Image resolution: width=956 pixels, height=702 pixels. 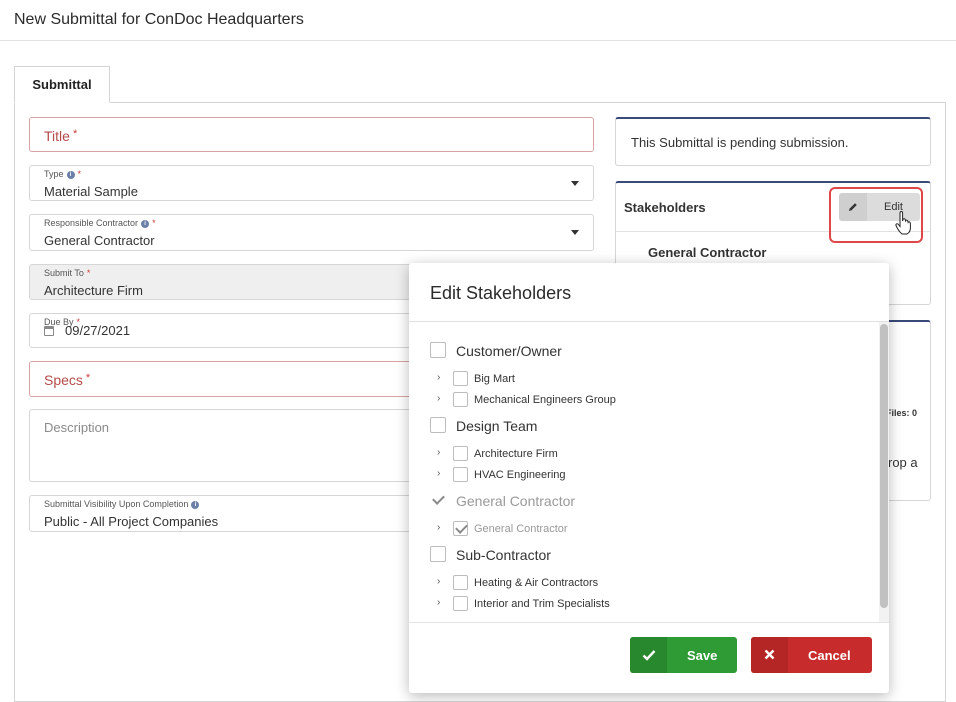 I want to click on hand-cursor-icon, so click(x=904, y=222).